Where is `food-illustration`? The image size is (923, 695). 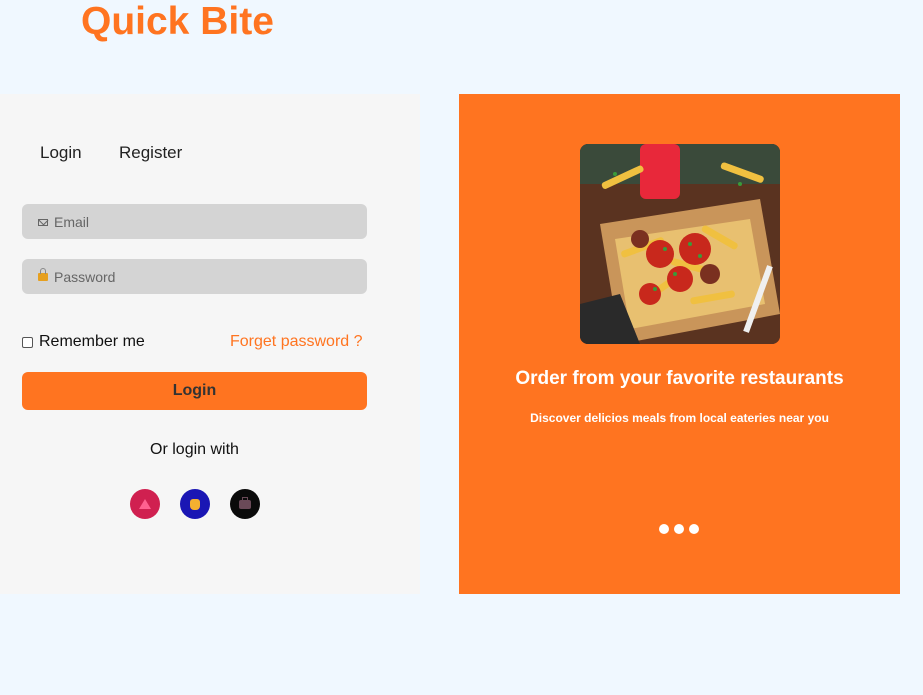
food-illustration is located at coordinates (680, 244).